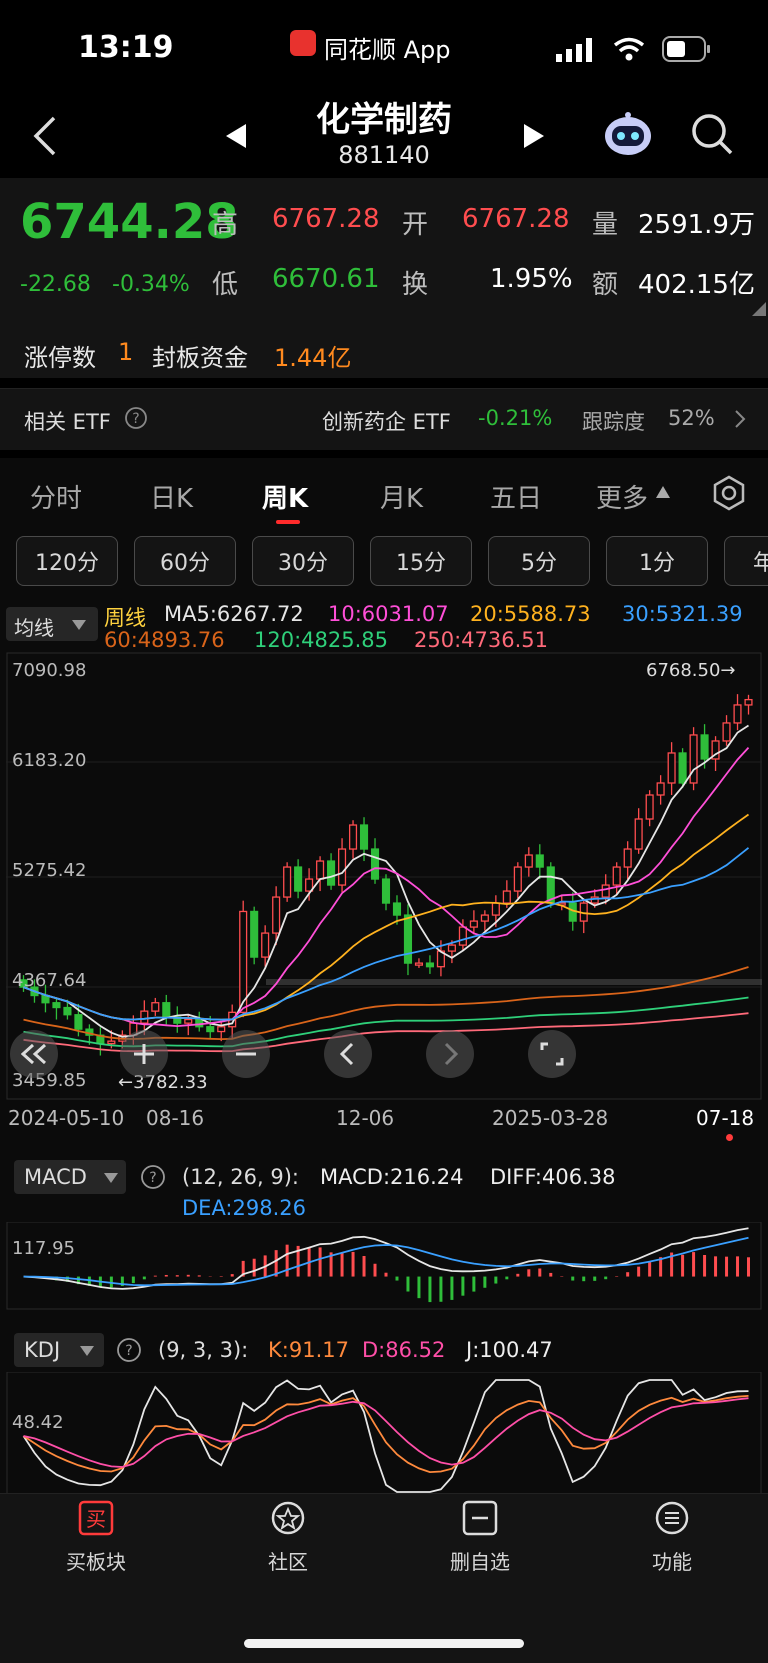 Image resolution: width=768 pixels, height=1663 pixels. I want to click on fullscreen-icon, so click(552, 1054).